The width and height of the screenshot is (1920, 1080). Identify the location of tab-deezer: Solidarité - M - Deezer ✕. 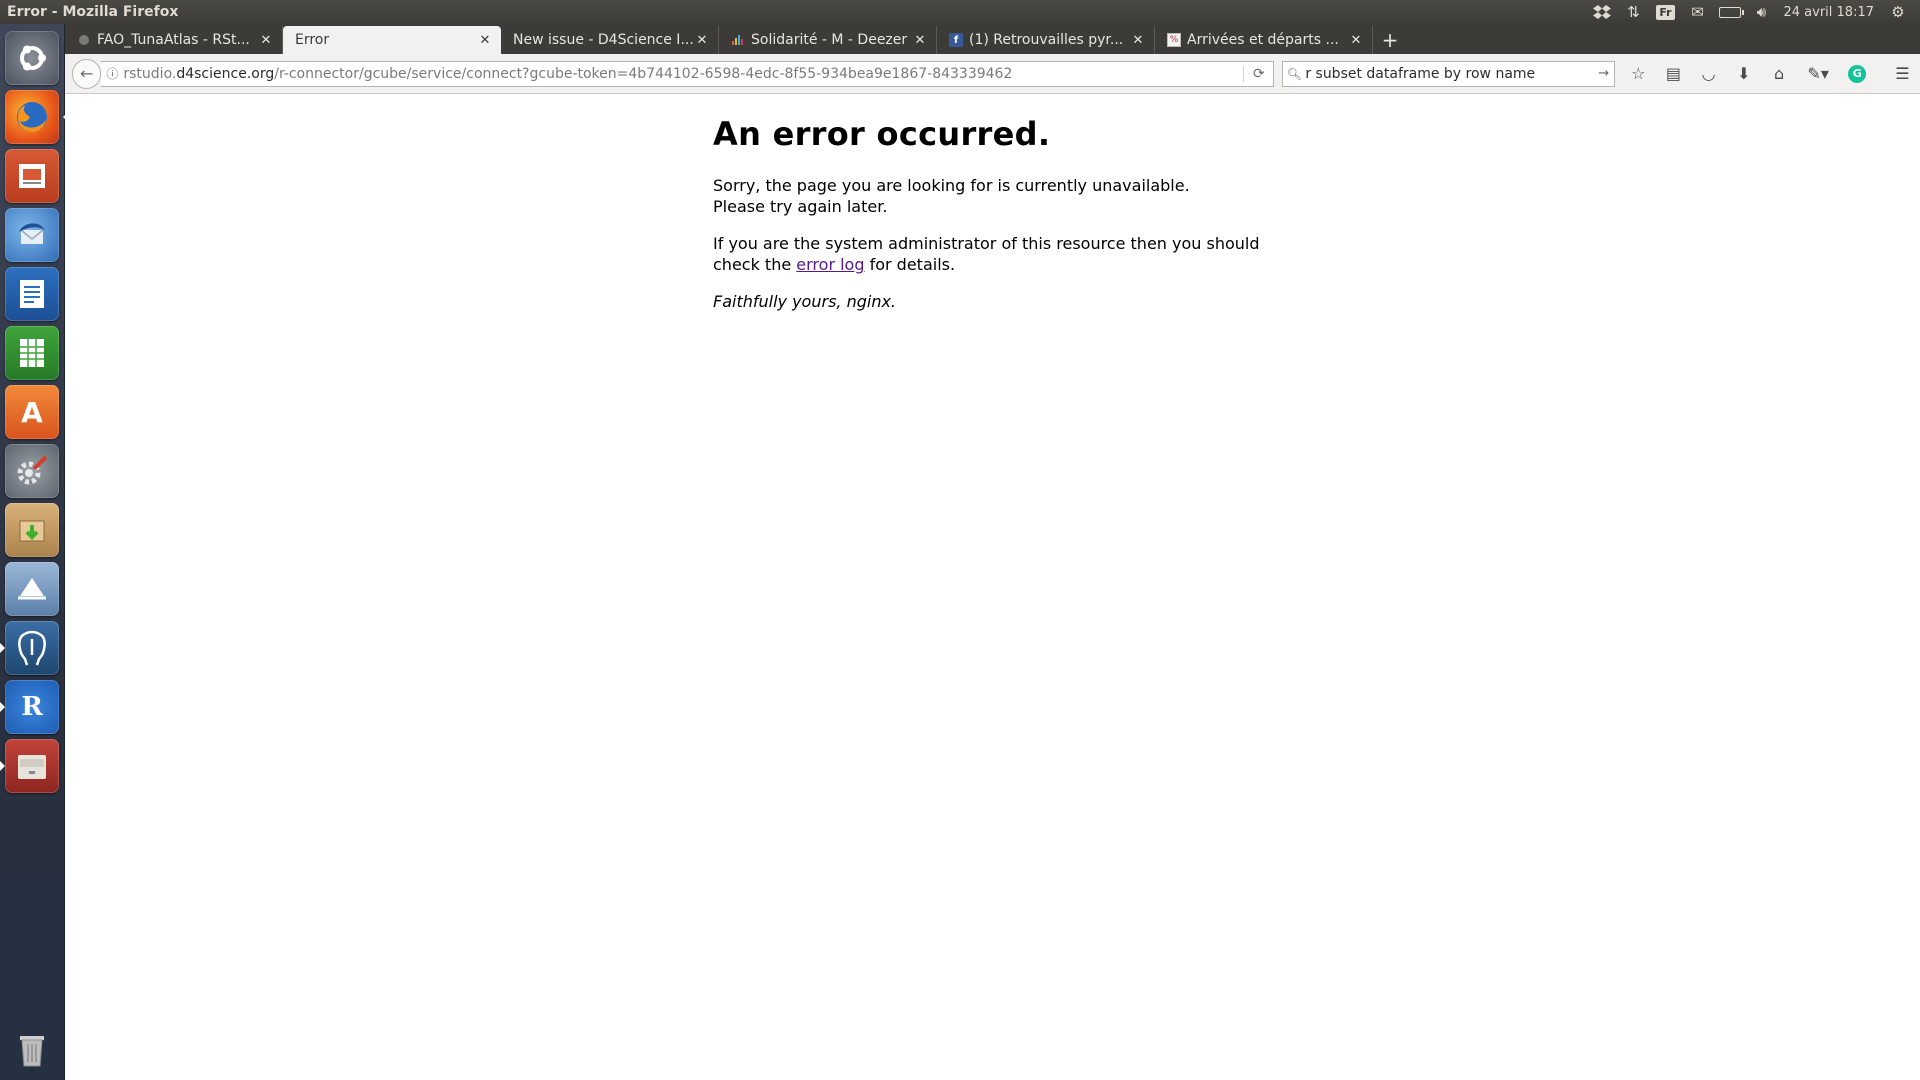
(828, 40).